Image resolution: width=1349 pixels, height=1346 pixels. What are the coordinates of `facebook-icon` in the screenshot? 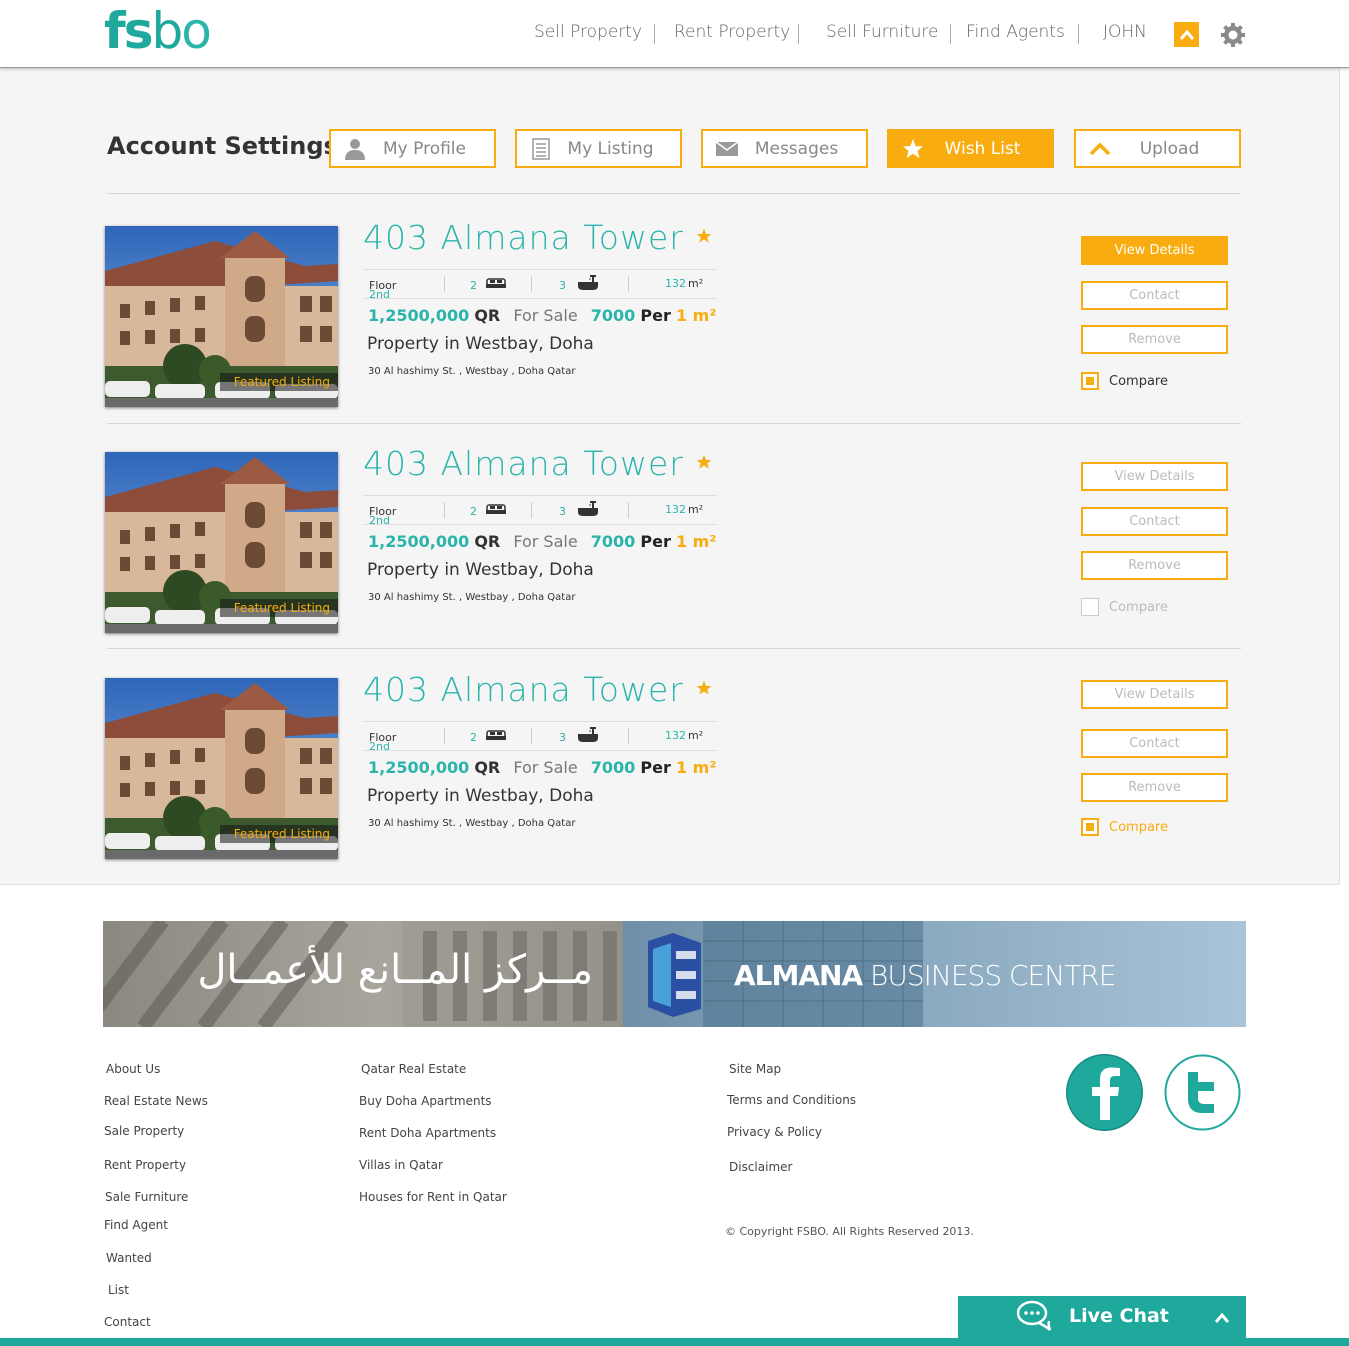 It's located at (1104, 1092).